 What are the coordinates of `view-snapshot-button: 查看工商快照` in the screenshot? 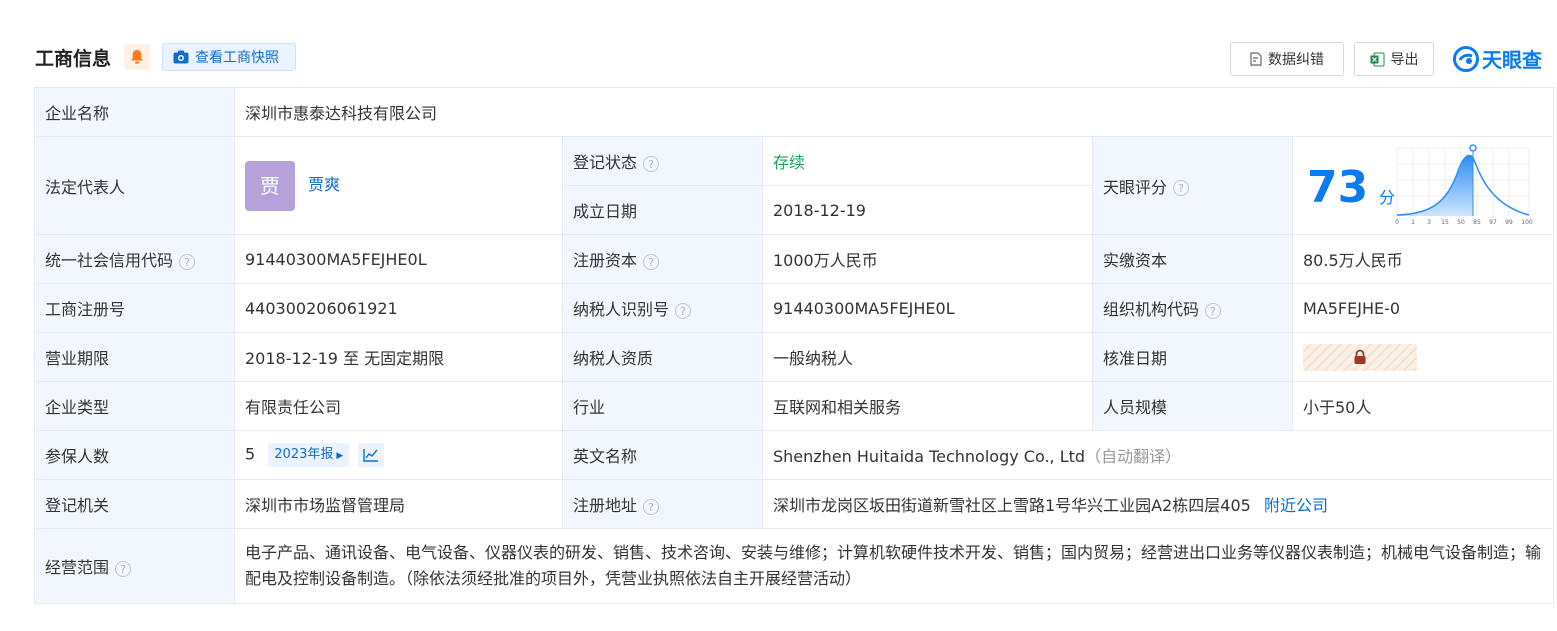 It's located at (229, 57).